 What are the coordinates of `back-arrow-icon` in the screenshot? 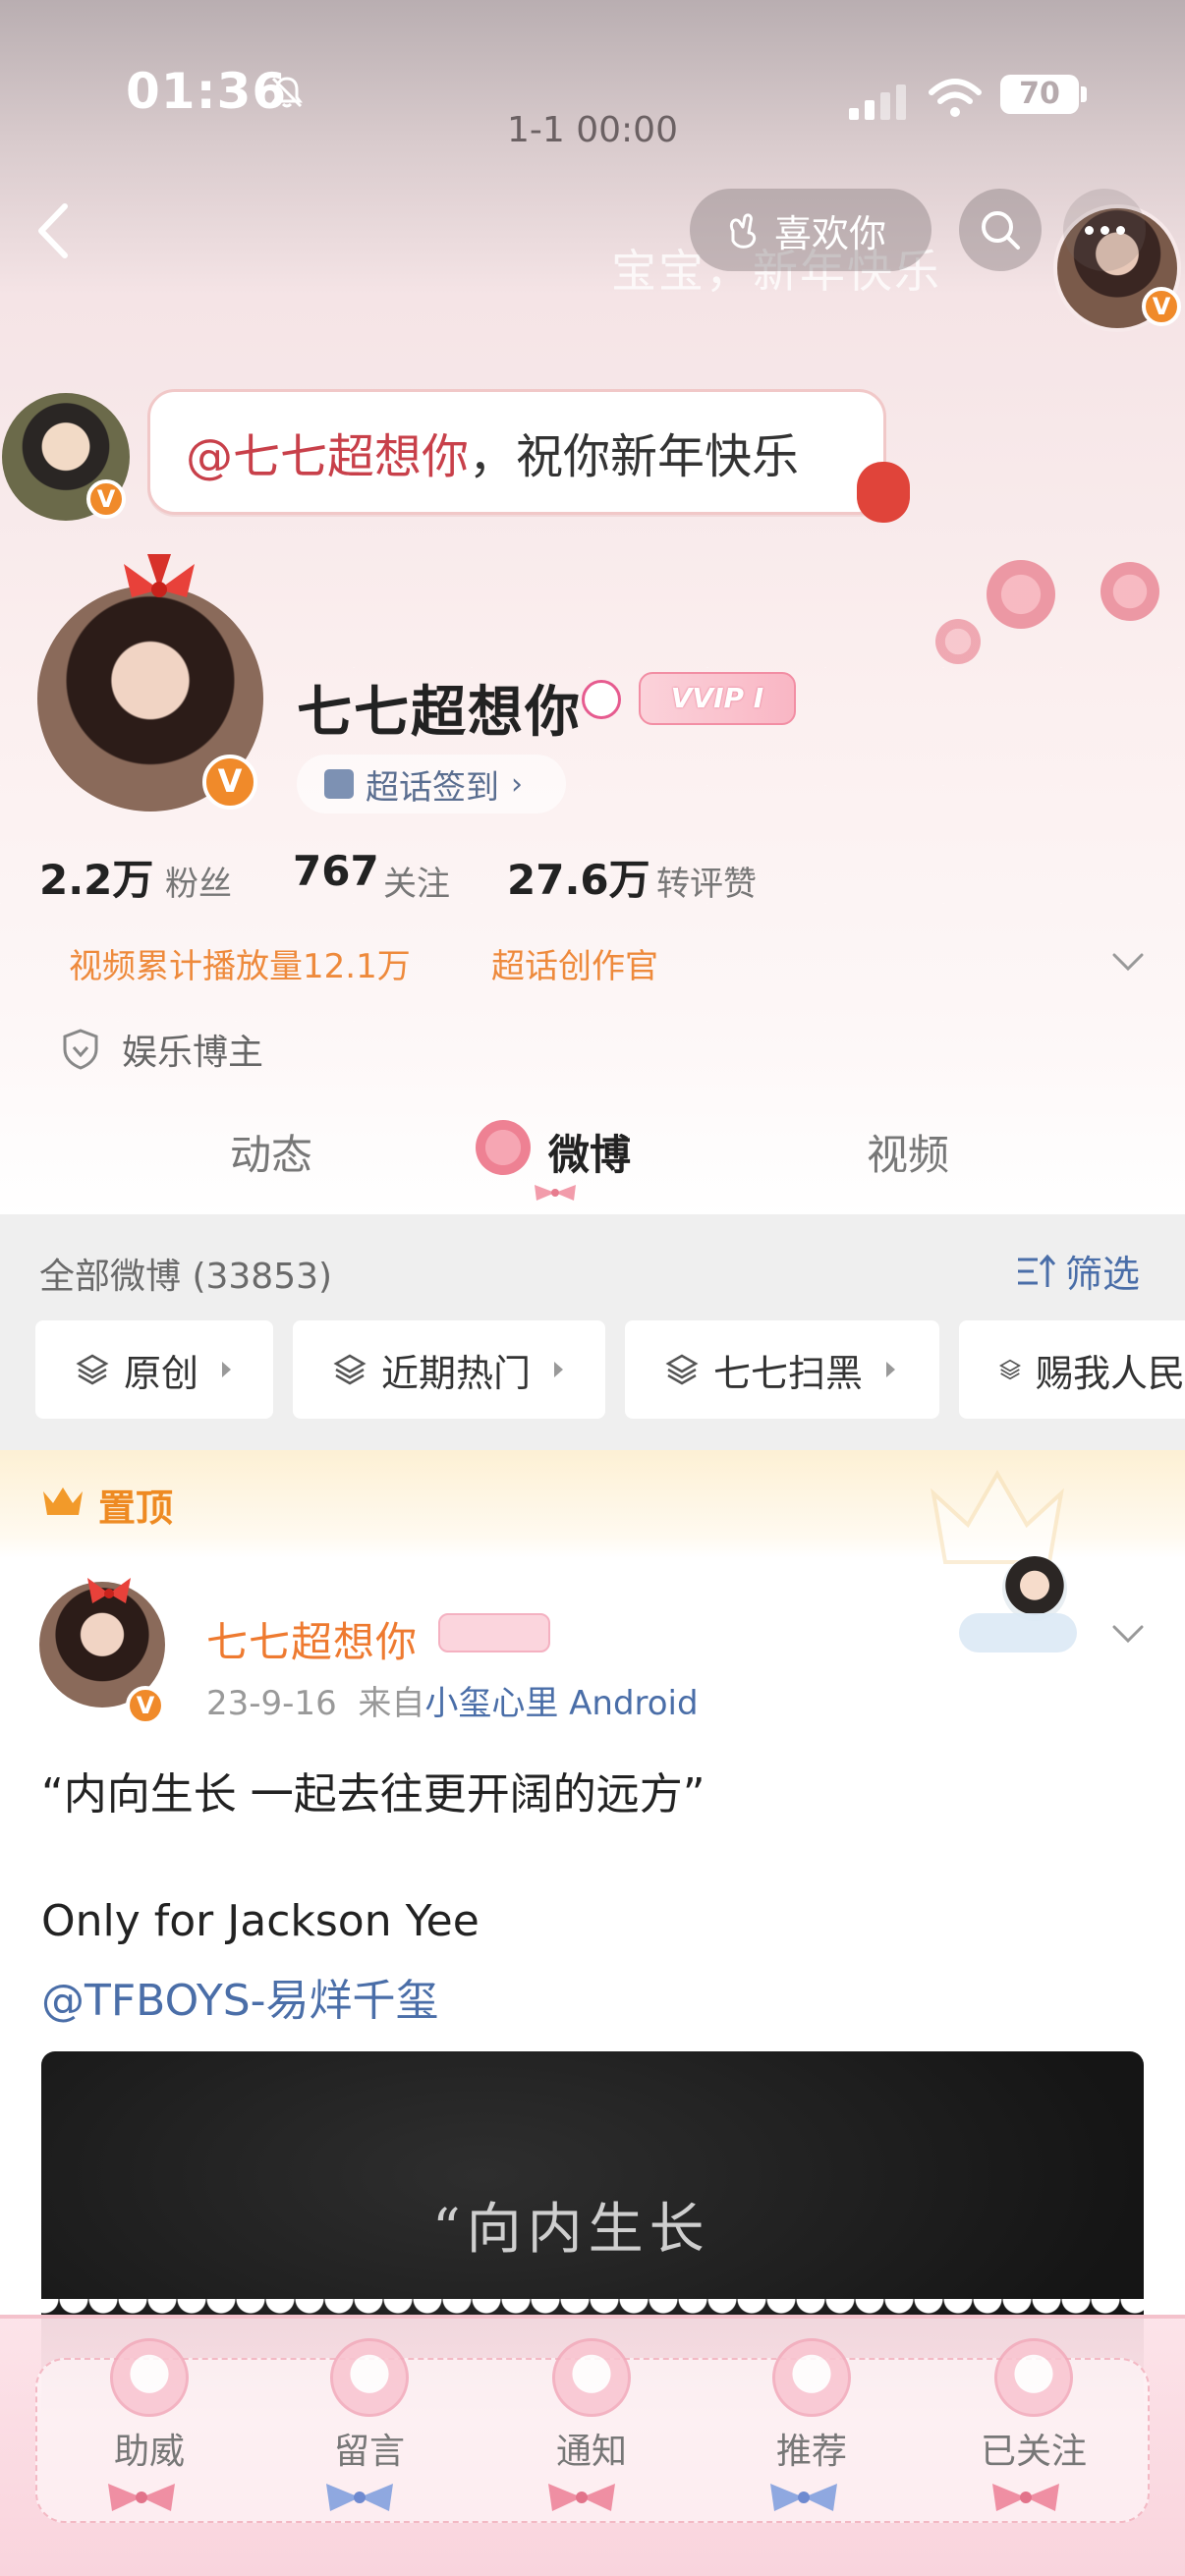 It's located at (54, 230).